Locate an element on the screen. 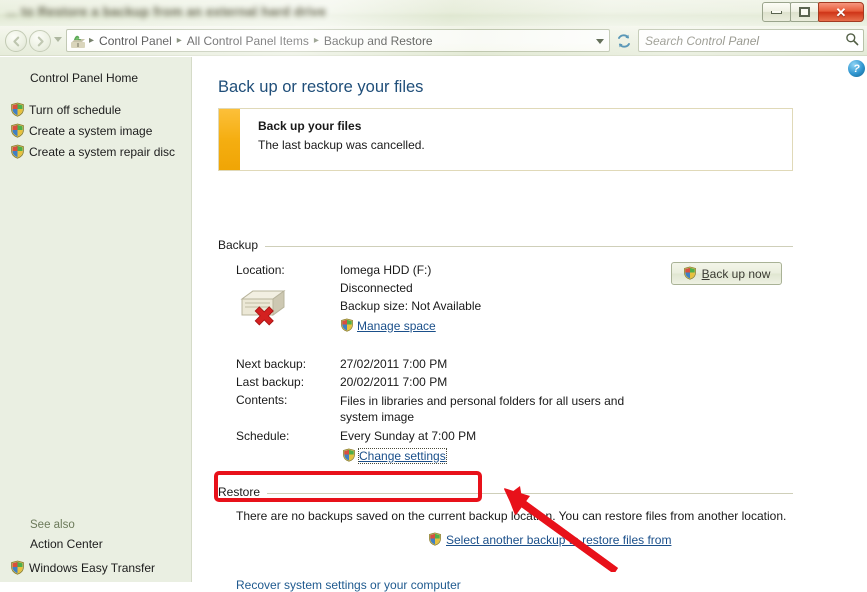  sidebar-item-create-a-system-image: Create a system image is located at coordinates (96, 130).